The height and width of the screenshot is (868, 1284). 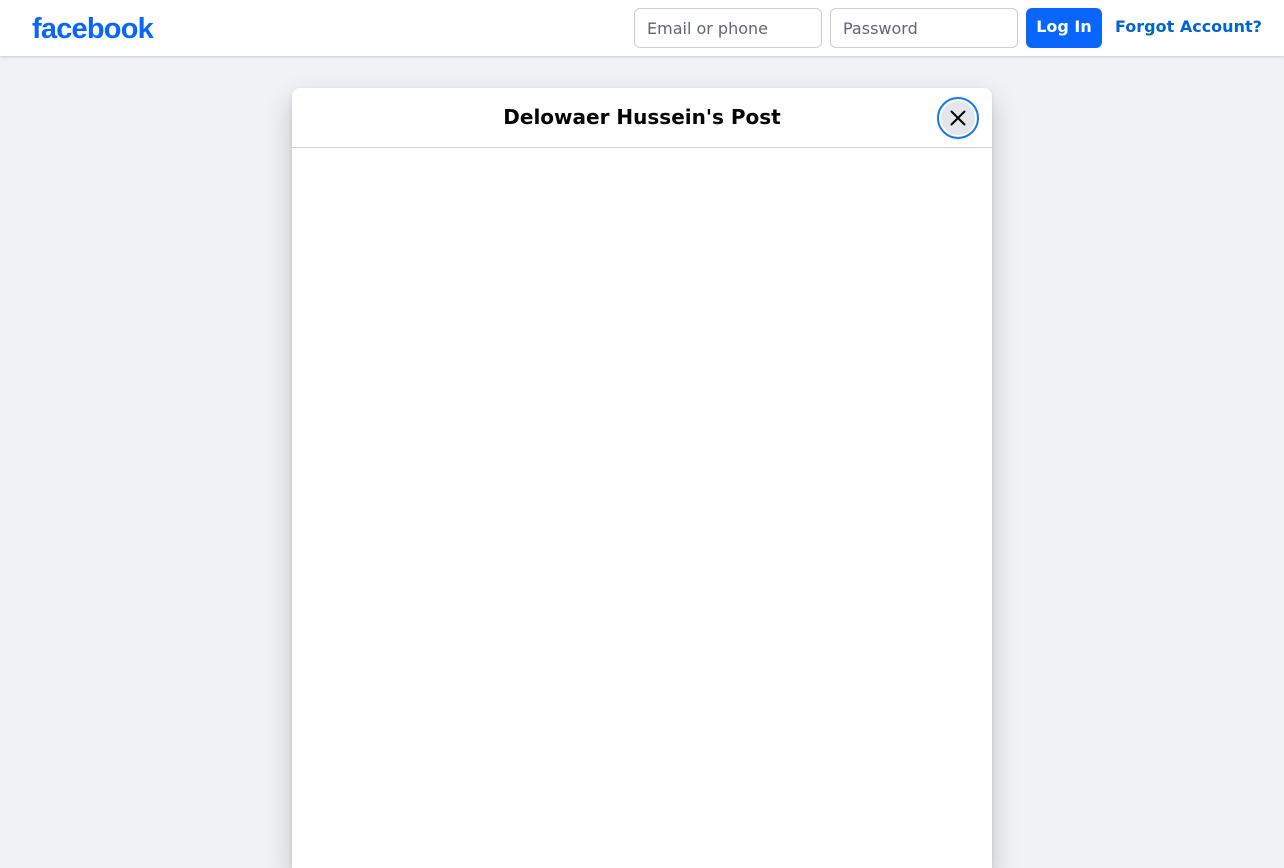 I want to click on close-icon, so click(x=958, y=118).